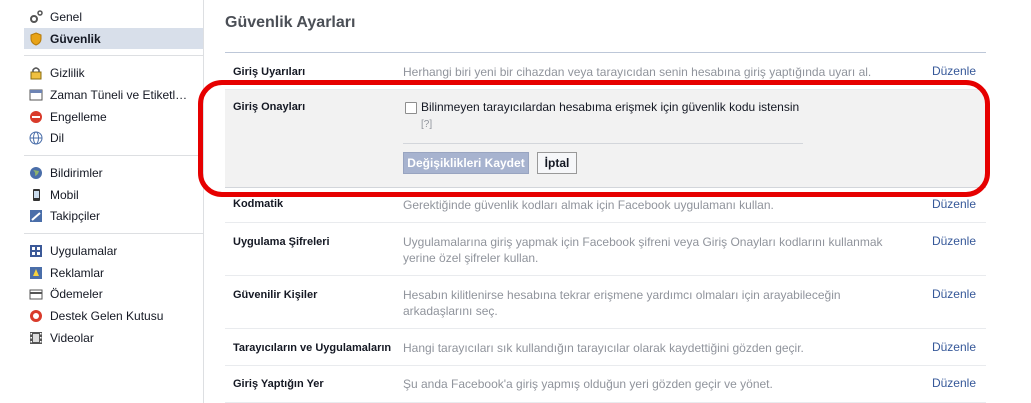 The image size is (1031, 403). Describe the element at coordinates (275, 295) in the screenshot. I see `setting-label: Güvenilir Kişiler` at that location.